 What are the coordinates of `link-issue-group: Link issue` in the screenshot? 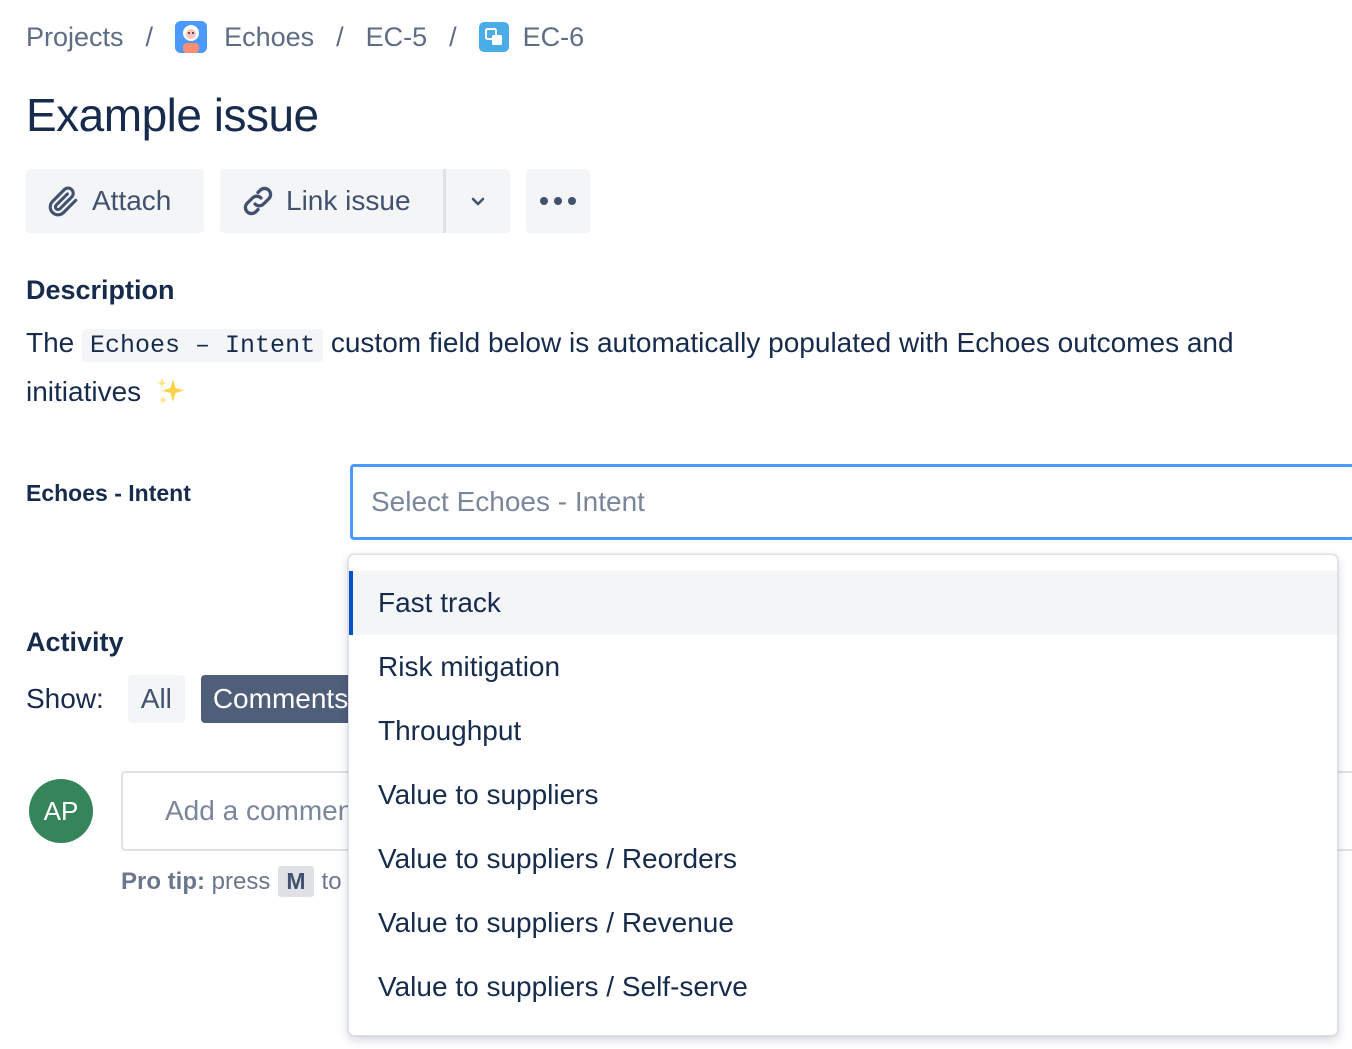 It's located at (365, 201).